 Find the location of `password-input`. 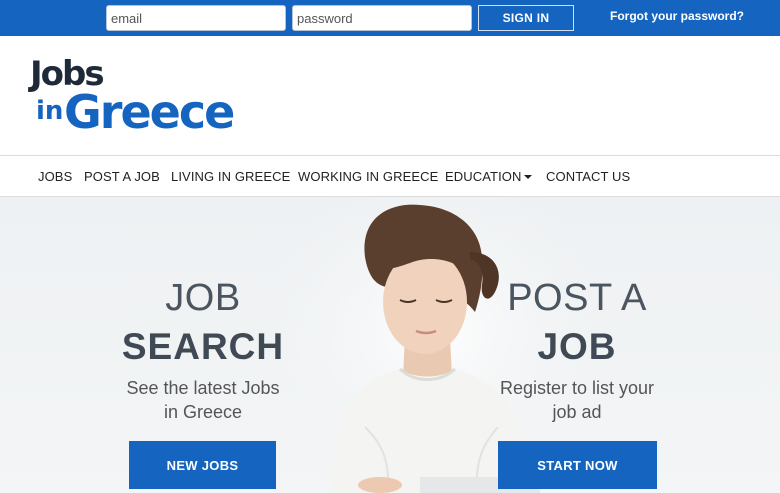

password-input is located at coordinates (382, 18).